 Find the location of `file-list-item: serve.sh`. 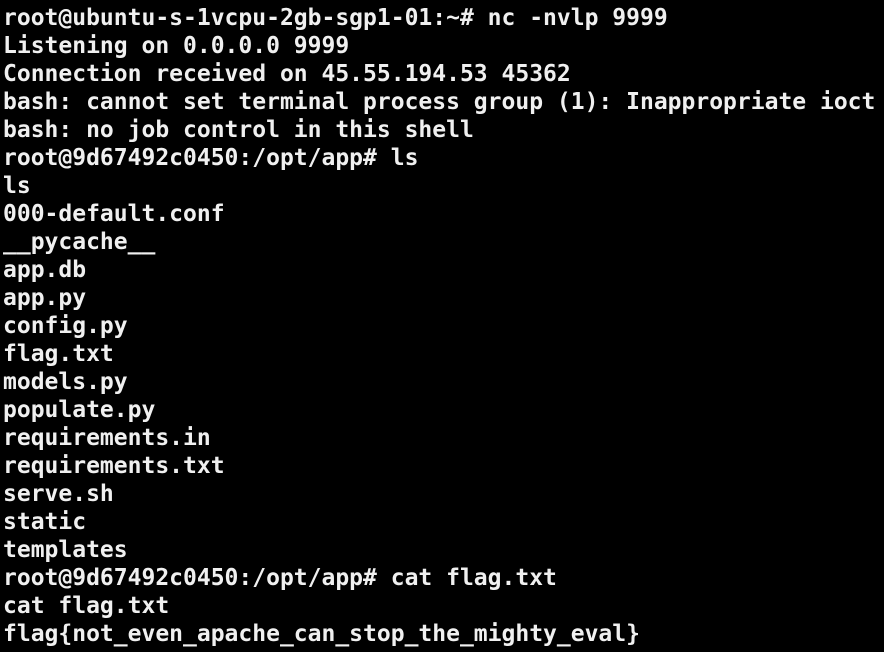

file-list-item: serve.sh is located at coordinates (58, 494).